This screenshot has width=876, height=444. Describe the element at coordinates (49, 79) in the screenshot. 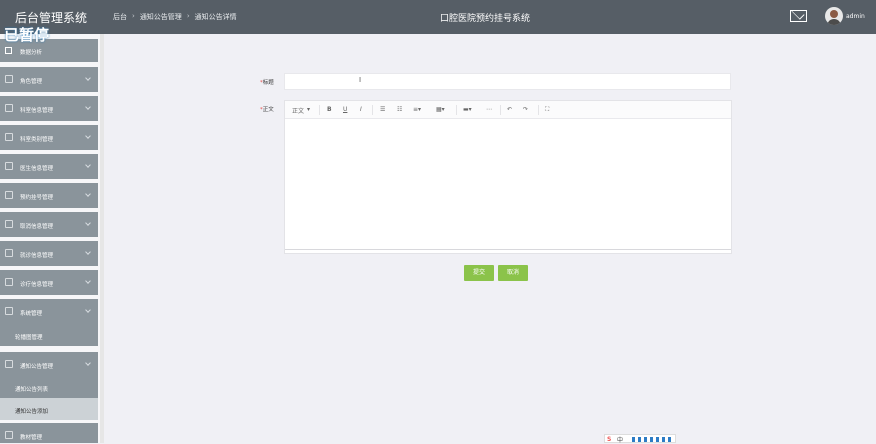

I see `sidebar-item-role: 角色管理` at that location.